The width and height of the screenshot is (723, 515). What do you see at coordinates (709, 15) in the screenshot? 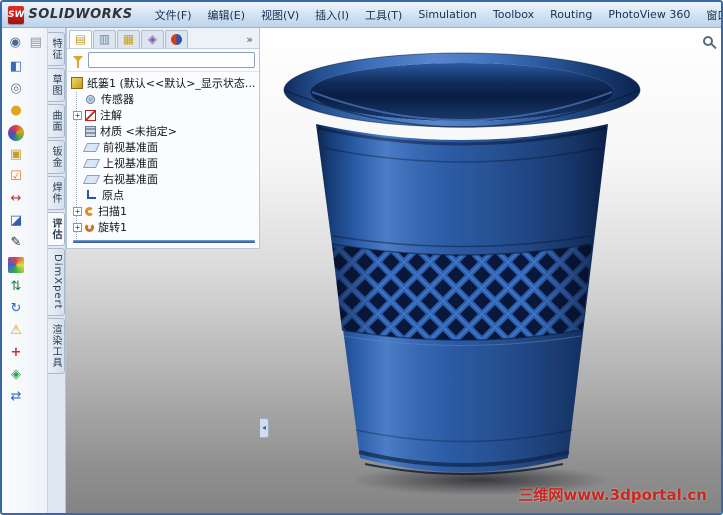
I see `menu-window: 窗口(W)` at bounding box center [709, 15].